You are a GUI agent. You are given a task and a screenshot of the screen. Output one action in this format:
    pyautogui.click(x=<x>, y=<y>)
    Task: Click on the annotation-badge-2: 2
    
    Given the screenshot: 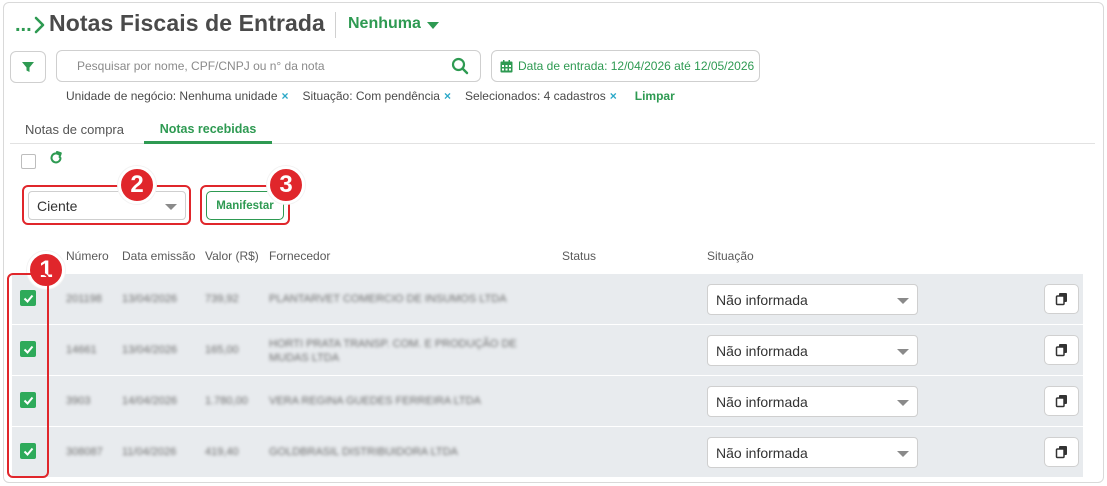 What is the action you would take?
    pyautogui.click(x=137, y=185)
    